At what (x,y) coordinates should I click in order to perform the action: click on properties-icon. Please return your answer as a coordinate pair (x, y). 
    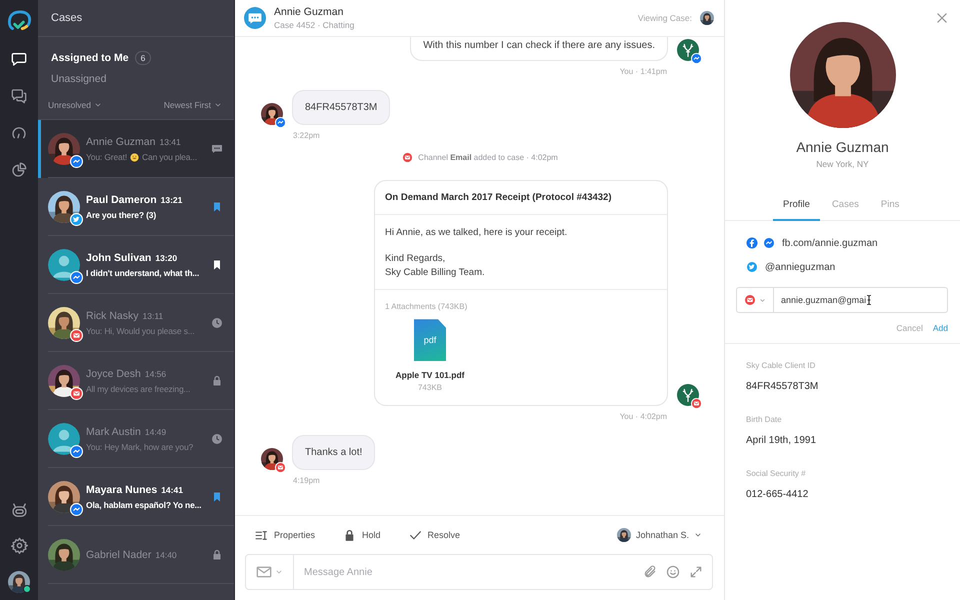
    Looking at the image, I should click on (261, 535).